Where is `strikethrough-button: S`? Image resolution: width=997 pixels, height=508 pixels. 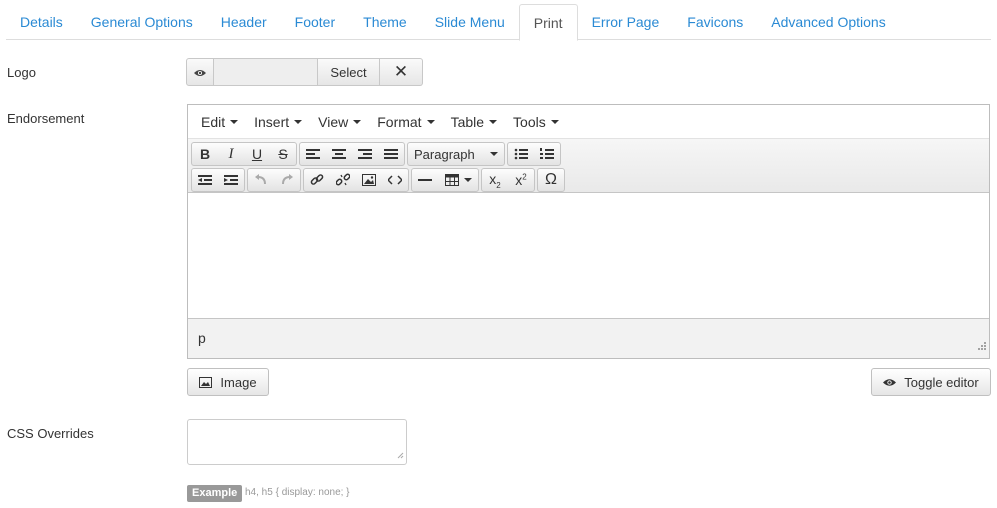 strikethrough-button: S is located at coordinates (283, 154).